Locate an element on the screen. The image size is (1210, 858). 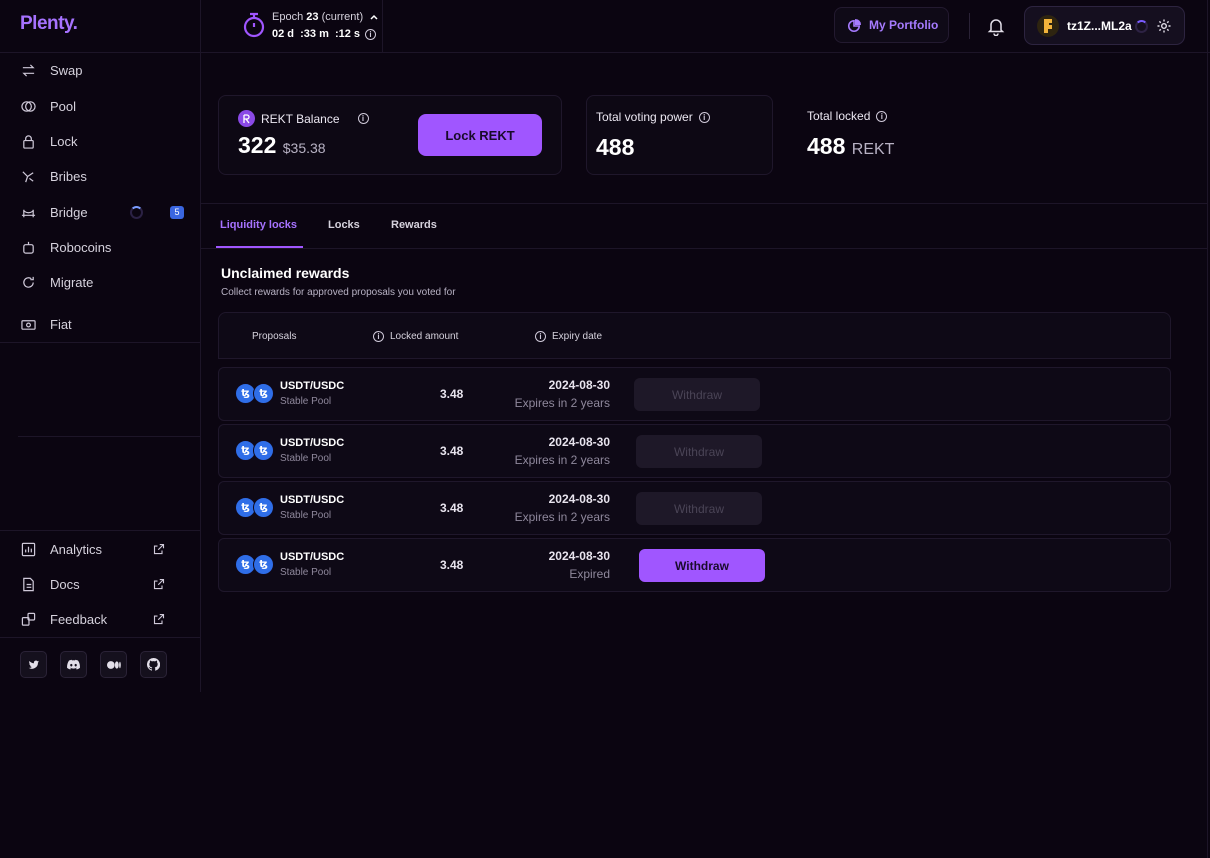
docs-icon is located at coordinates (28, 584).